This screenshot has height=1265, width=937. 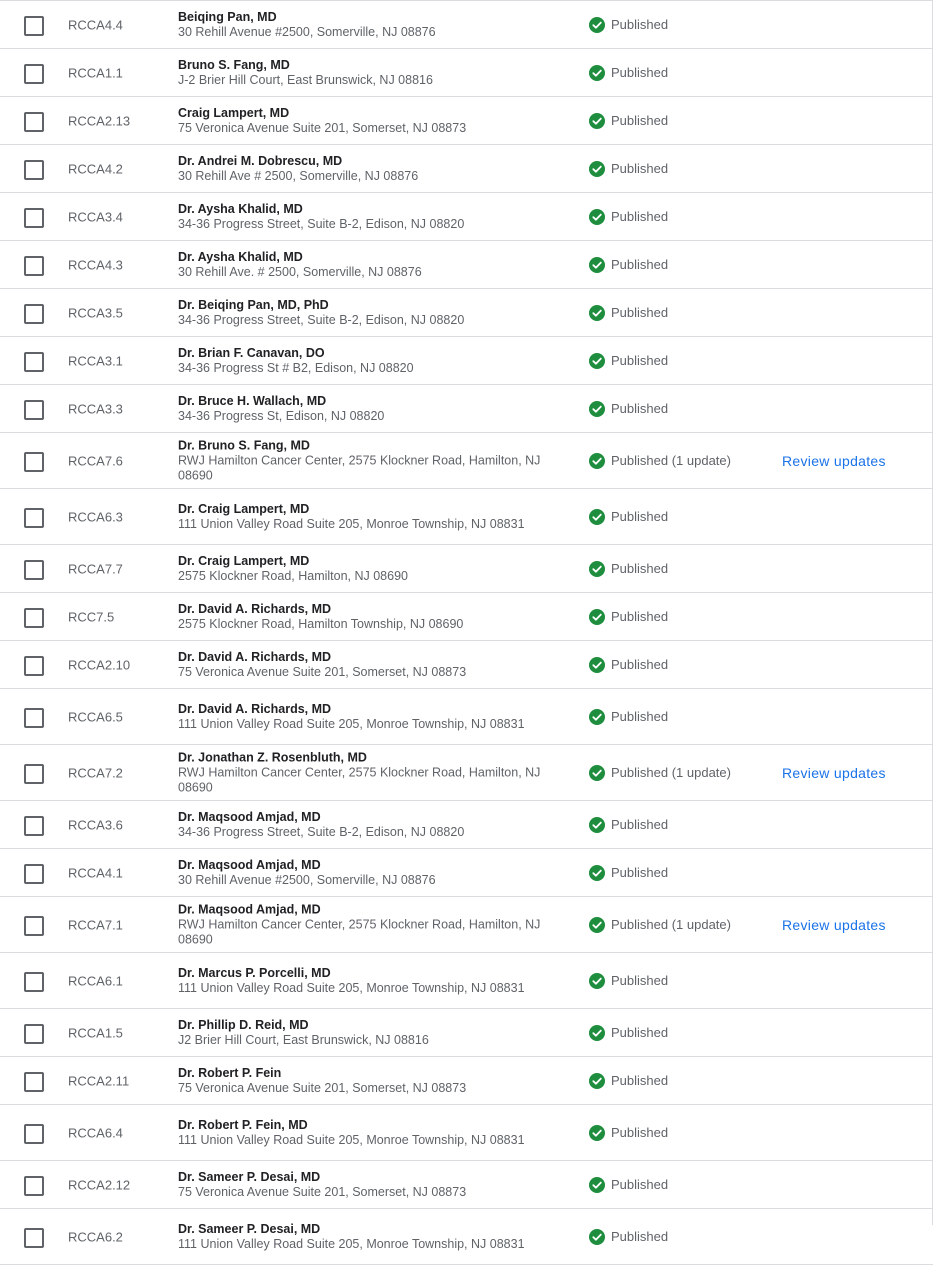 What do you see at coordinates (249, 816) in the screenshot?
I see `location-name: Dr. Maqsood Amjad, MD` at bounding box center [249, 816].